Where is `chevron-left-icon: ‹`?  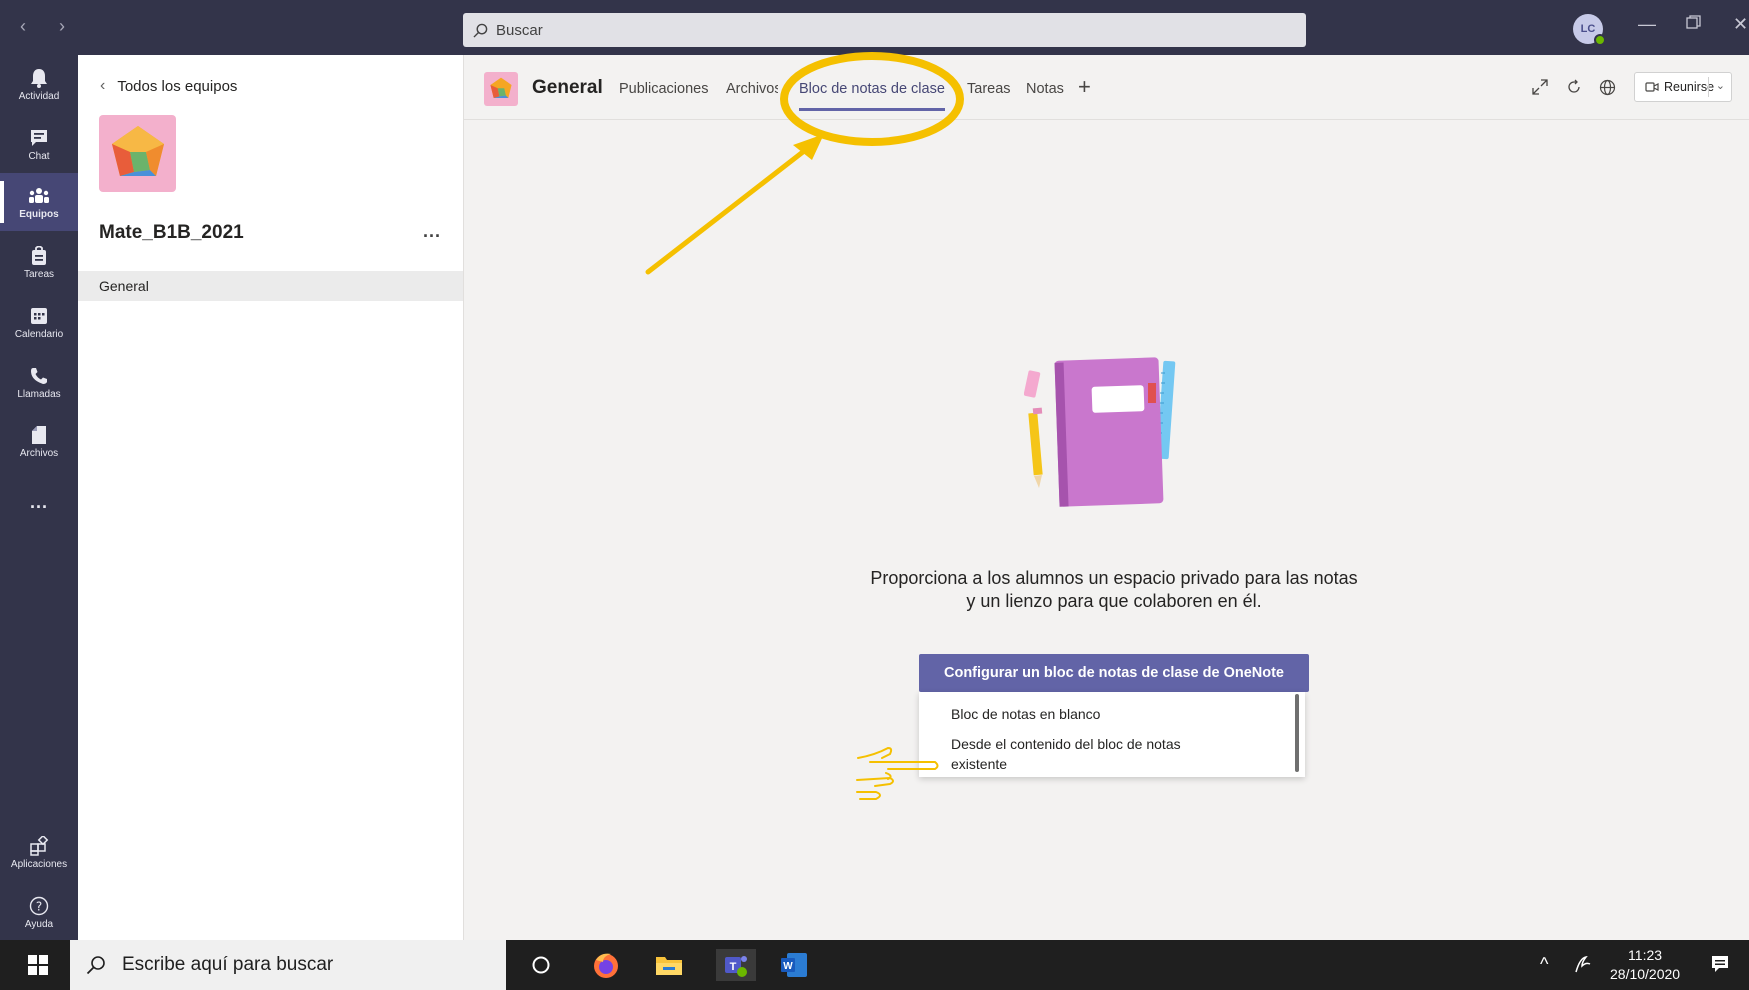 chevron-left-icon: ‹ is located at coordinates (103, 85).